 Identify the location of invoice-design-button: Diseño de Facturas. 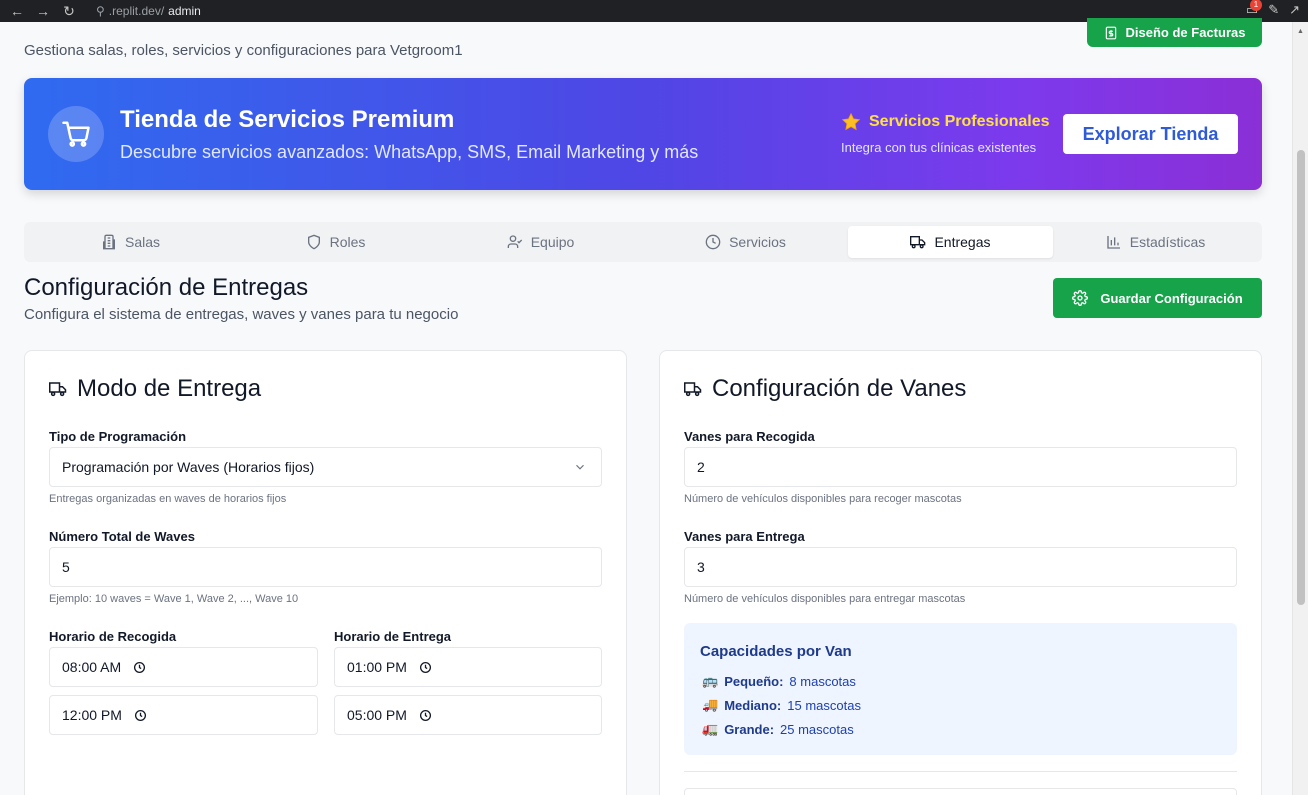
(1174, 32).